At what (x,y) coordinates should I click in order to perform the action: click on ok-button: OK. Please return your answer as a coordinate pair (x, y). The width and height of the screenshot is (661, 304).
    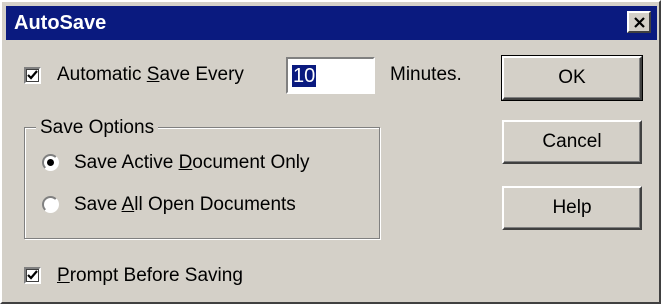
    Looking at the image, I should click on (572, 78).